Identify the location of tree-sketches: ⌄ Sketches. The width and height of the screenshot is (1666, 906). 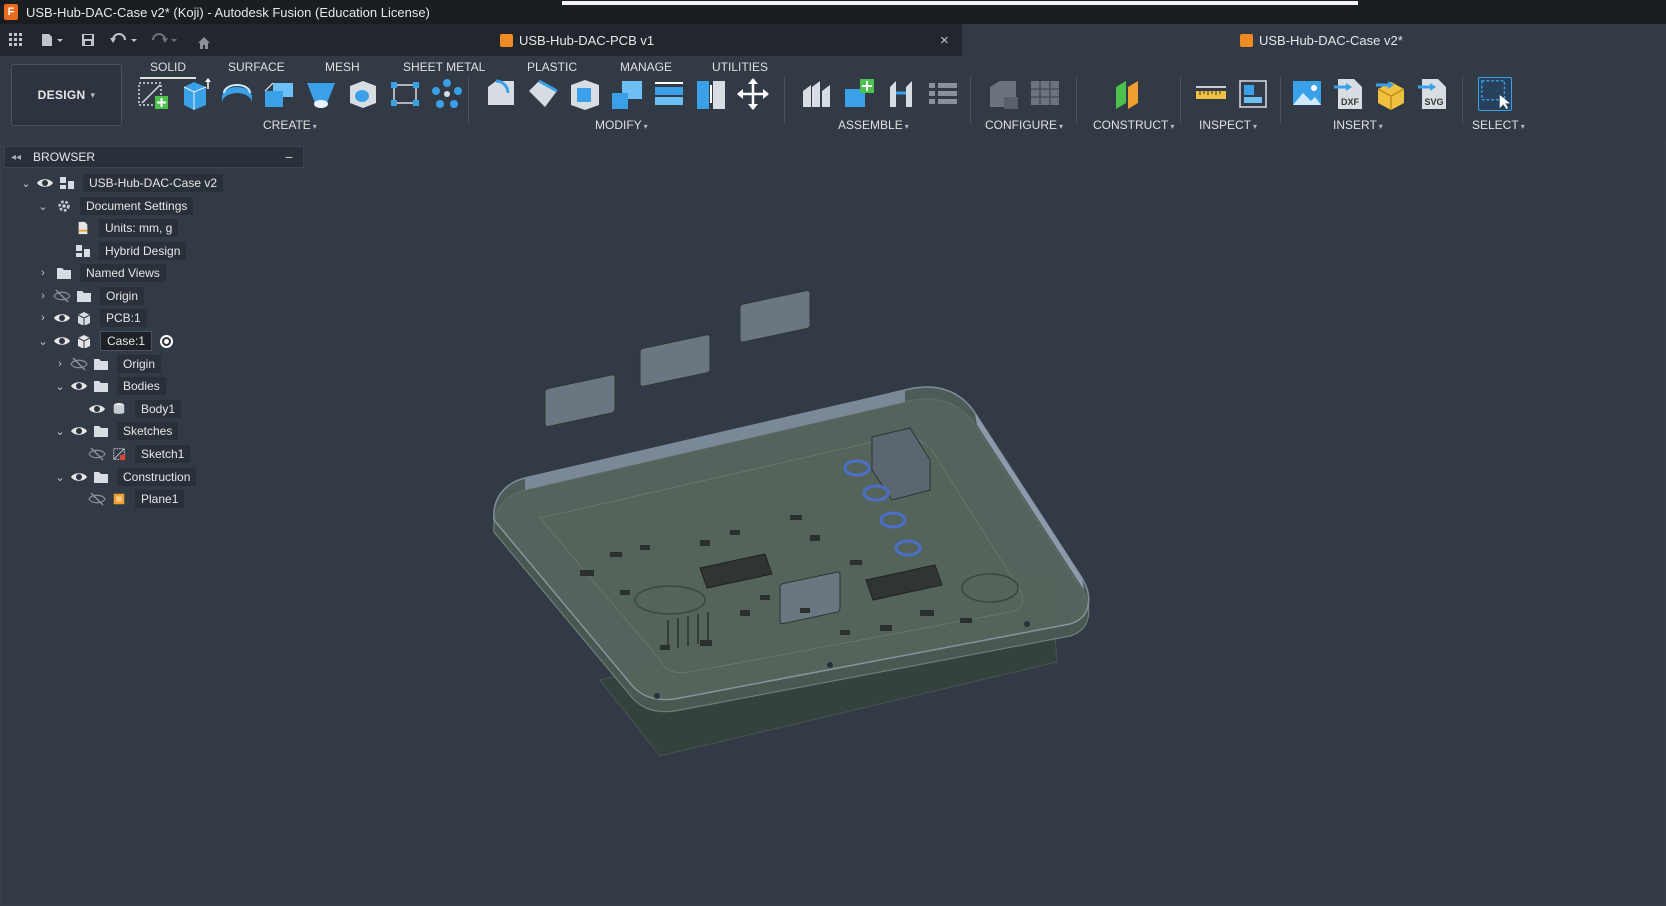
(115, 431).